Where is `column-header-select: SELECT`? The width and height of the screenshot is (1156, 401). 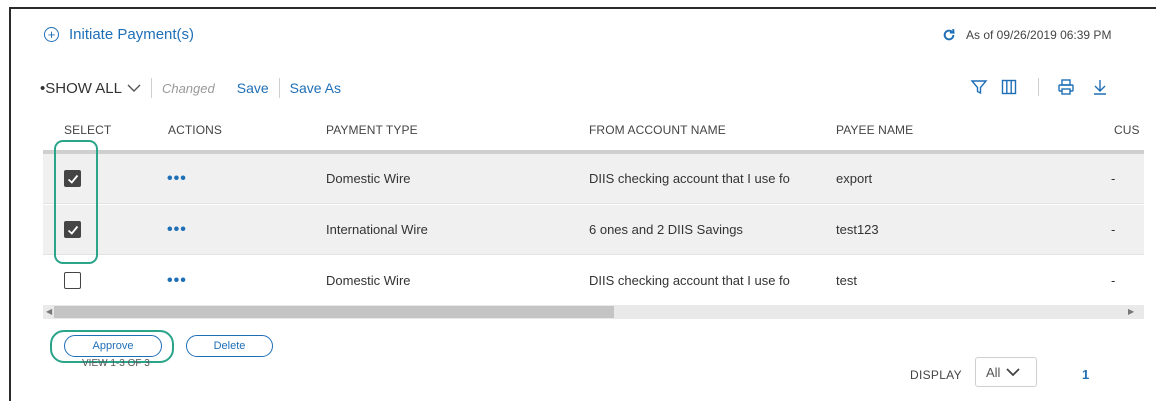
column-header-select: SELECT is located at coordinates (88, 130).